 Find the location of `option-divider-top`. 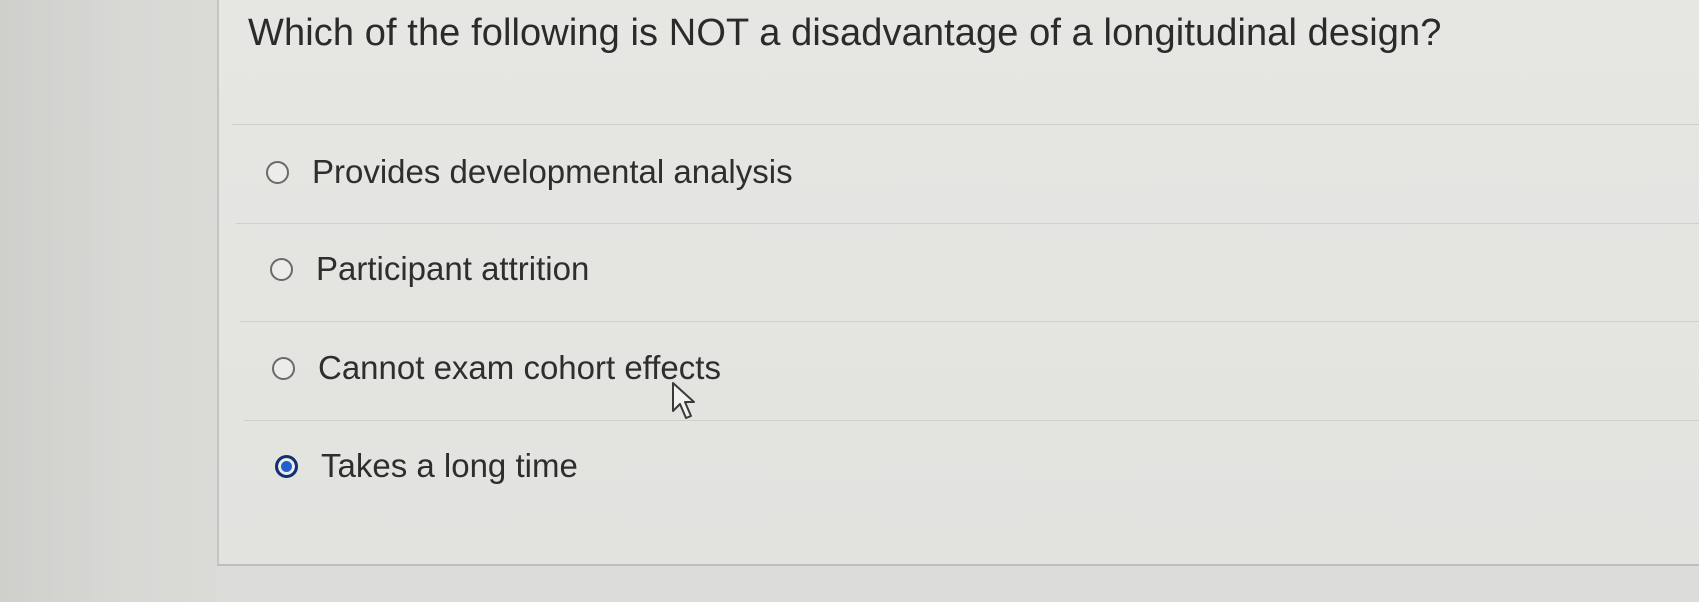

option-divider-top is located at coordinates (965, 124).